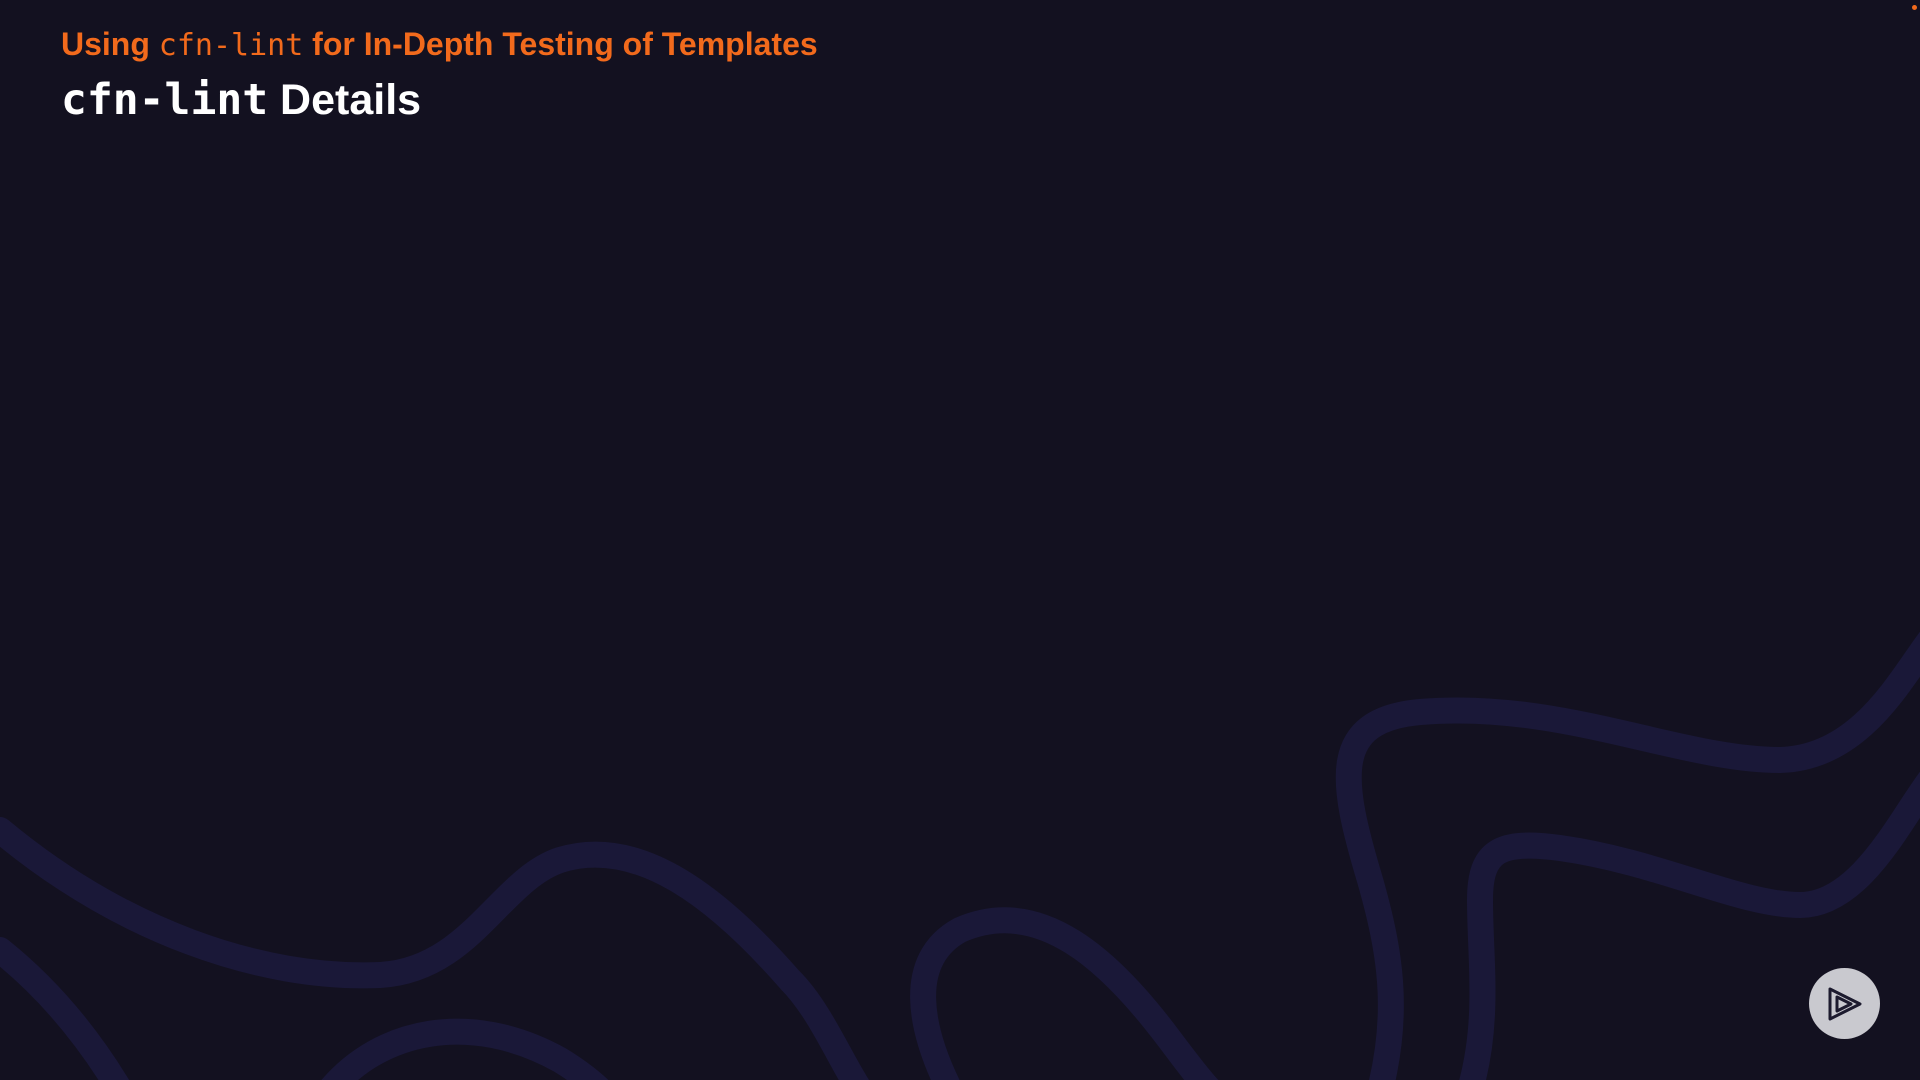  Describe the element at coordinates (1914, 7) in the screenshot. I see `corner-indicator-dot` at that location.